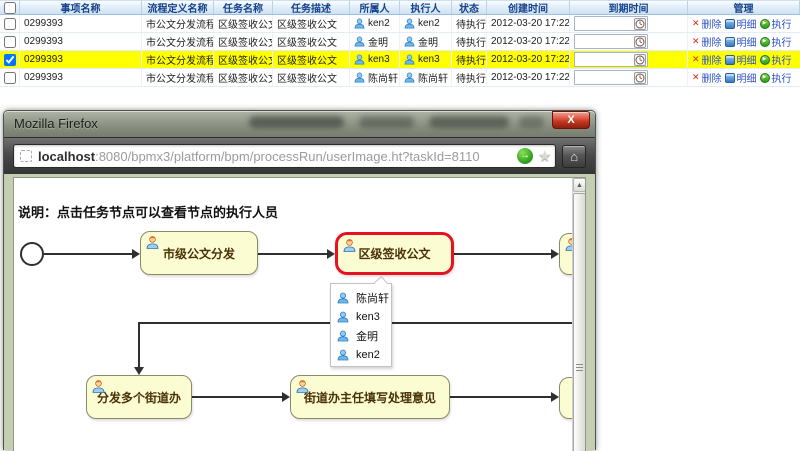  I want to click on header-manage: 管理, so click(744, 7).